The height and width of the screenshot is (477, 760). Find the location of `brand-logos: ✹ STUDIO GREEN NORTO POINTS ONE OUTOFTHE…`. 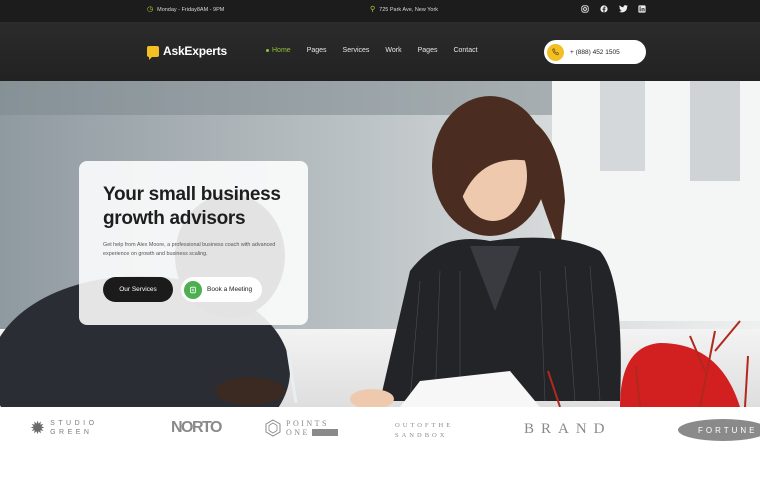

brand-logos: ✹ STUDIO GREEN NORTO POINTS ONE OUTOFTHE… is located at coordinates (380, 431).